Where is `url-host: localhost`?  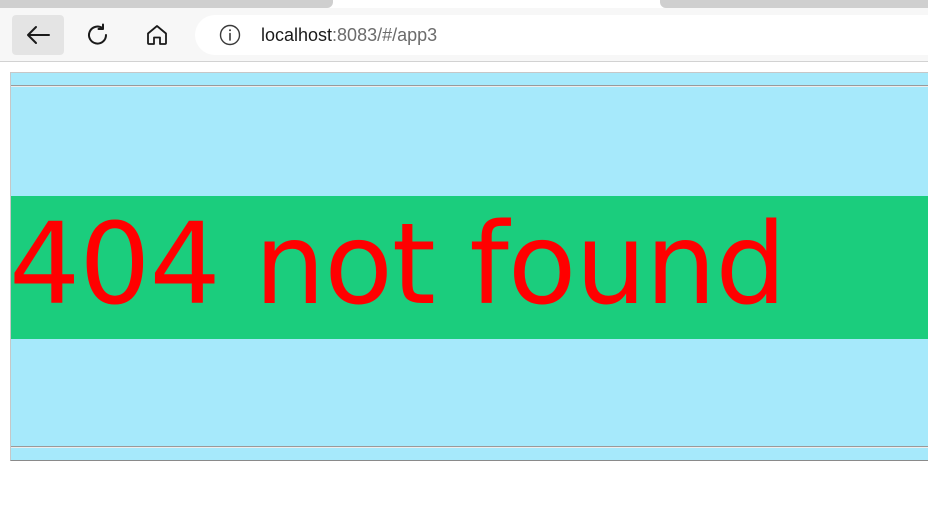
url-host: localhost is located at coordinates (297, 34).